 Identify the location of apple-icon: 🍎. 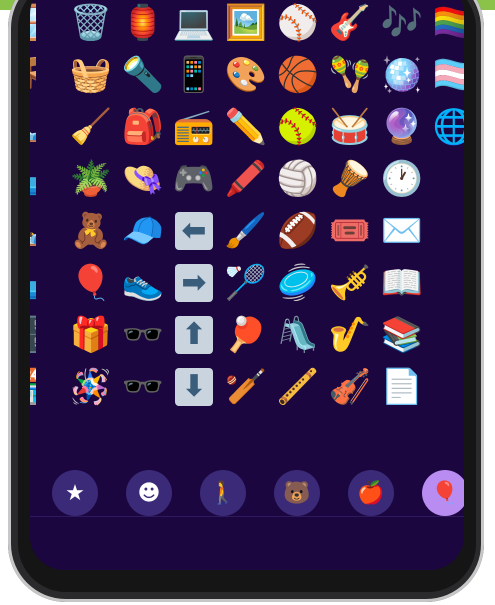
(371, 493).